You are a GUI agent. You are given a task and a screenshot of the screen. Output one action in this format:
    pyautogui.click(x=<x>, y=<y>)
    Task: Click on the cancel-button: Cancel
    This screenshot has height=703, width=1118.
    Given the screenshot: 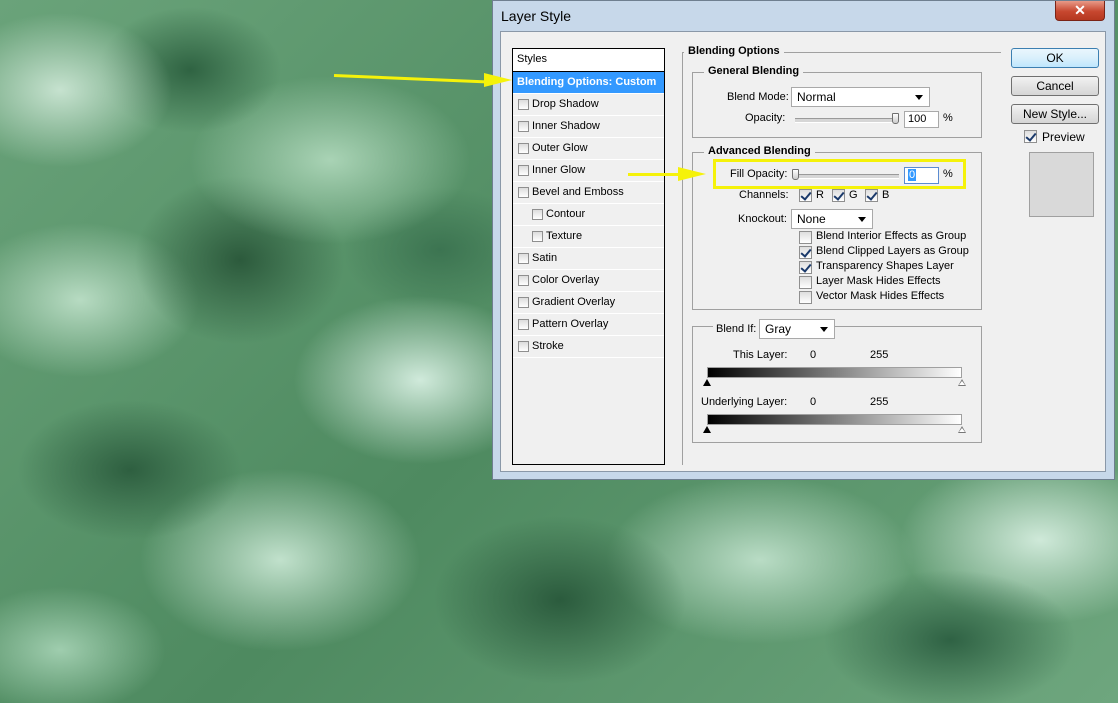 What is the action you would take?
    pyautogui.click(x=1055, y=86)
    